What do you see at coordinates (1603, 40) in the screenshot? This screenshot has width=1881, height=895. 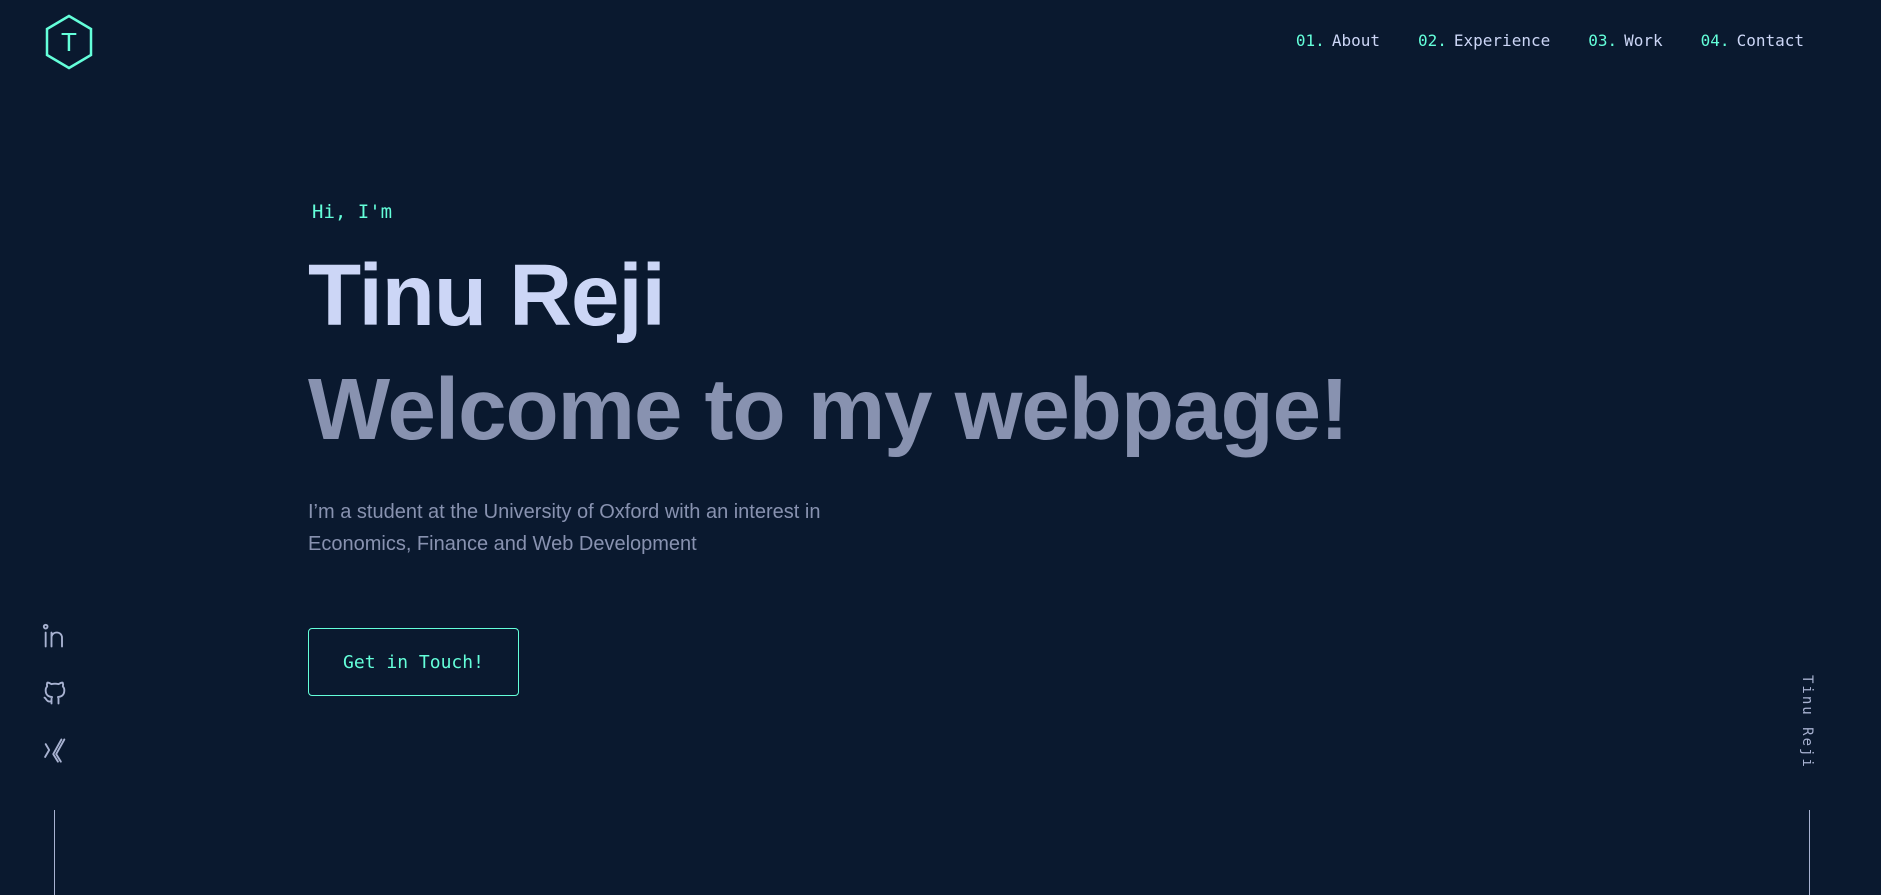 I see `nav-number: 03.` at bounding box center [1603, 40].